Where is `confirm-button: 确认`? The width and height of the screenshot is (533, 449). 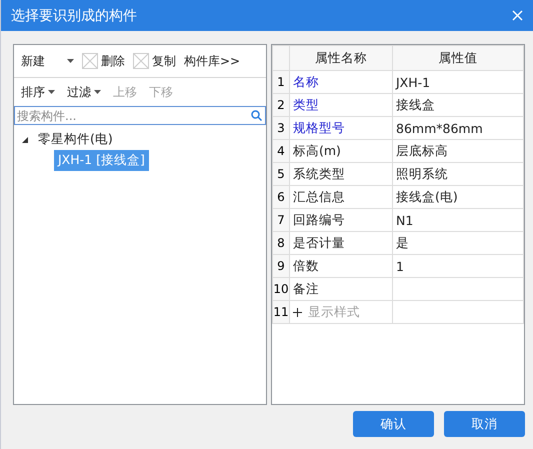
confirm-button: 确认 is located at coordinates (393, 424).